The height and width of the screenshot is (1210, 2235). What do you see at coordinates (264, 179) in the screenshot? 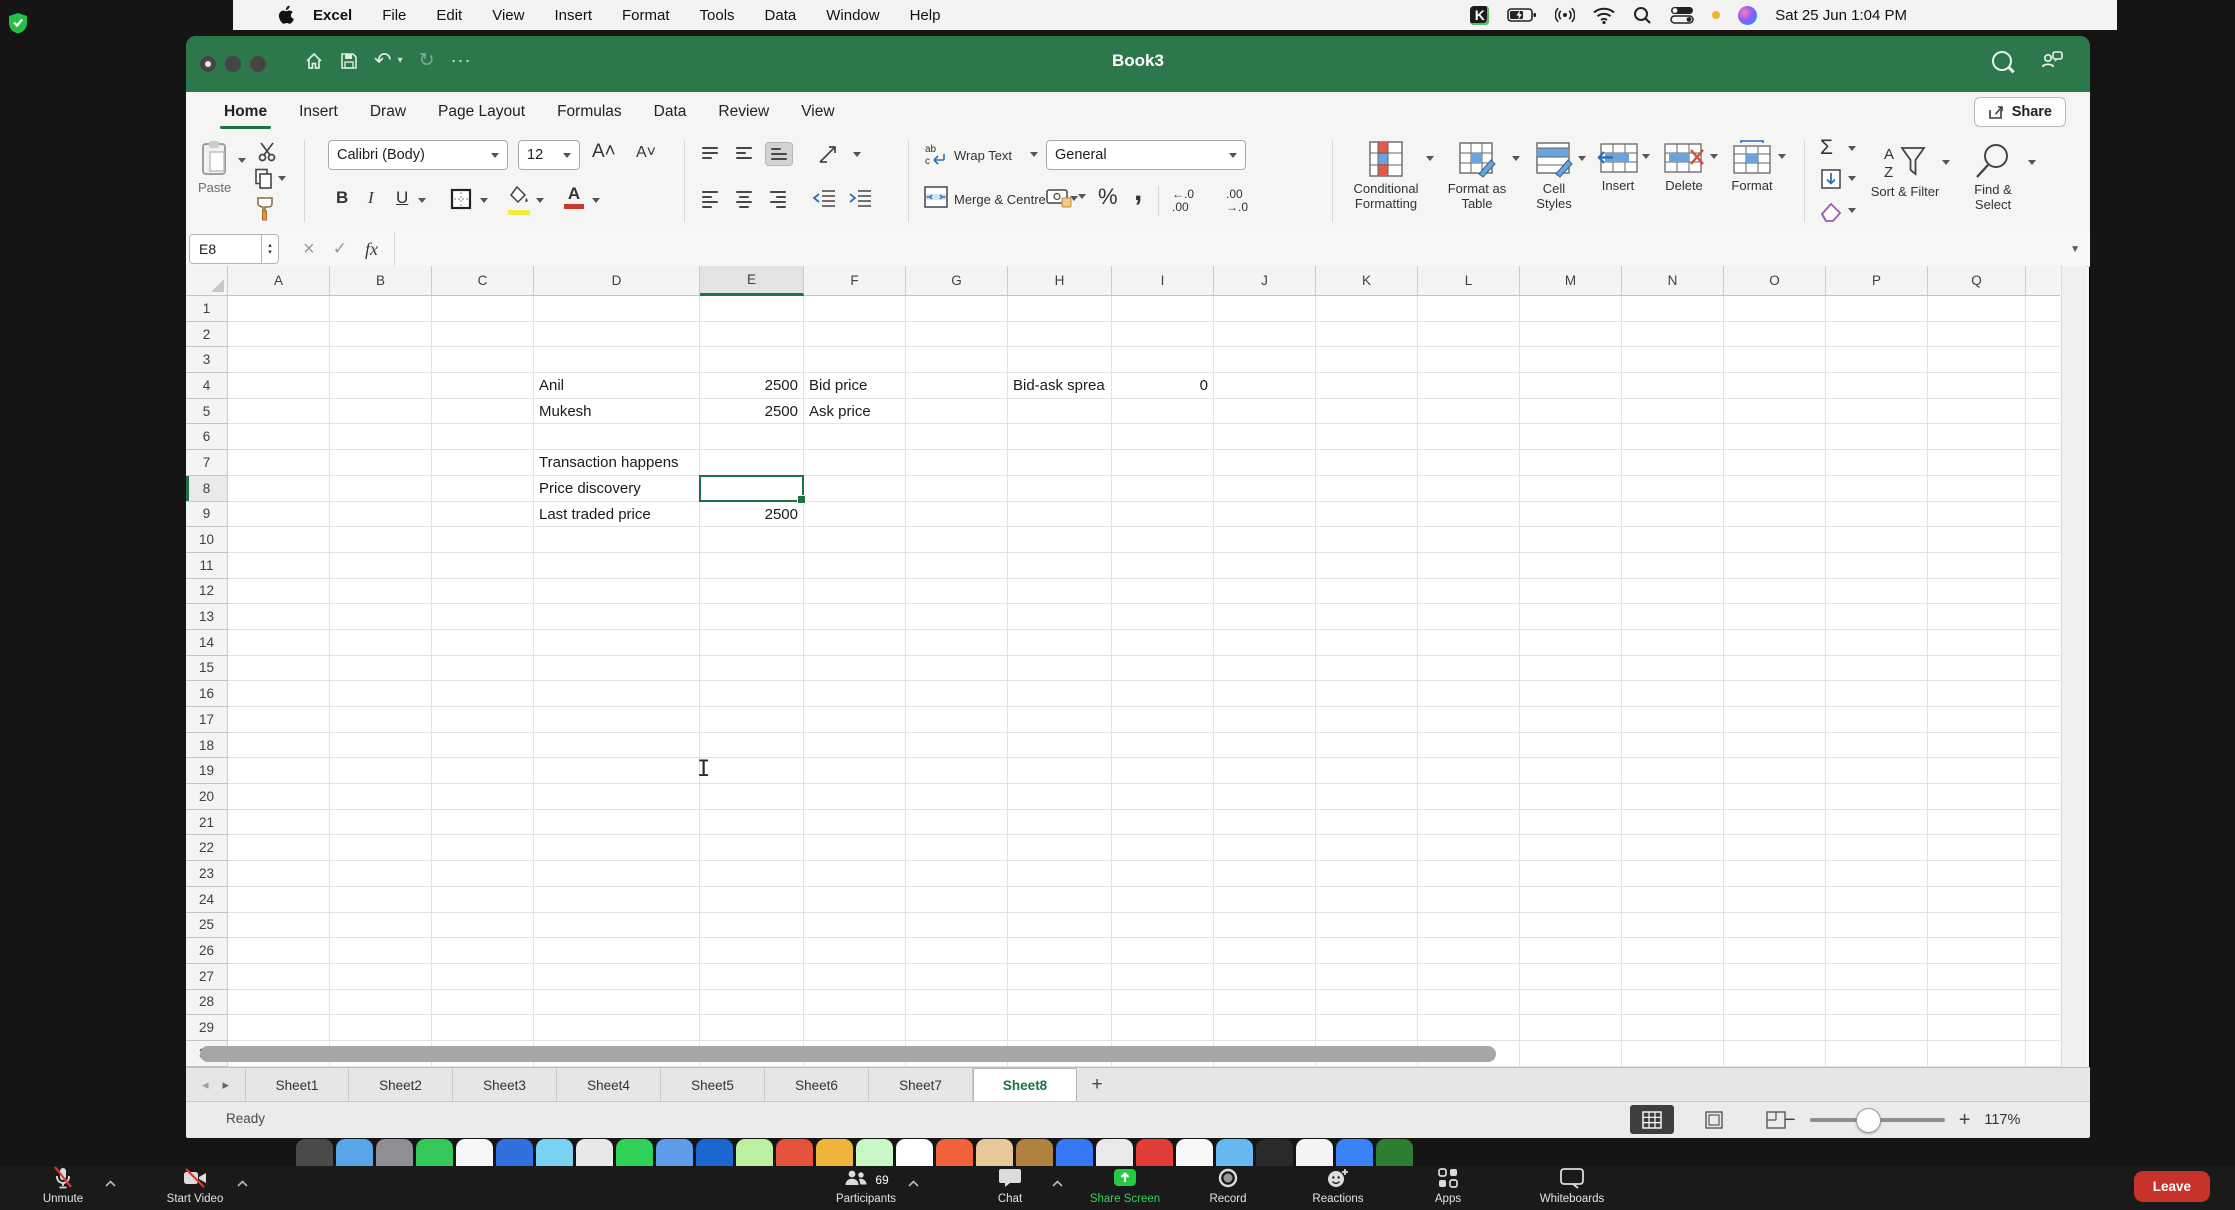
I see `copy-icon` at bounding box center [264, 179].